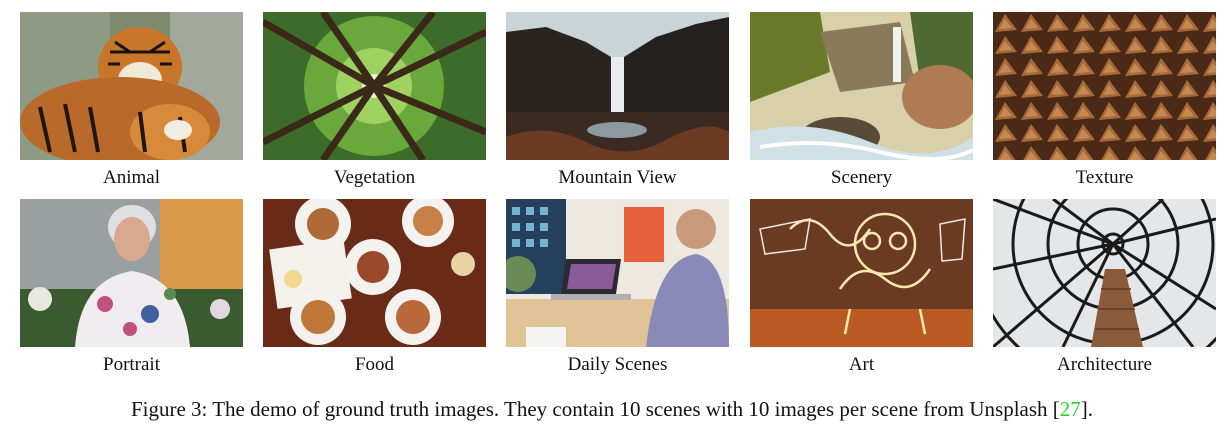 The height and width of the screenshot is (433, 1224). What do you see at coordinates (374, 86) in the screenshot?
I see `forest-canopy-photo-icon` at bounding box center [374, 86].